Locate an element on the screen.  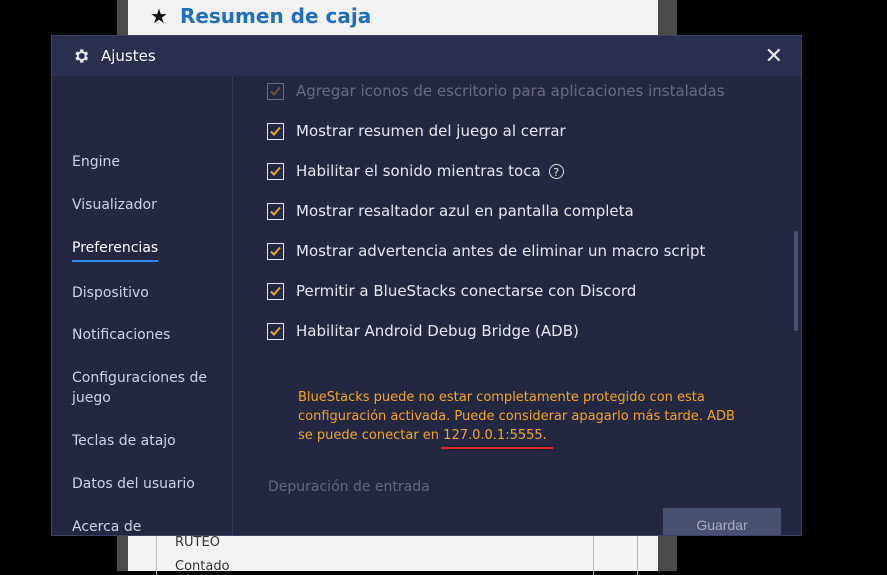
option-game-summary: Mostrar resumen del juego al cerrar is located at coordinates (416, 131).